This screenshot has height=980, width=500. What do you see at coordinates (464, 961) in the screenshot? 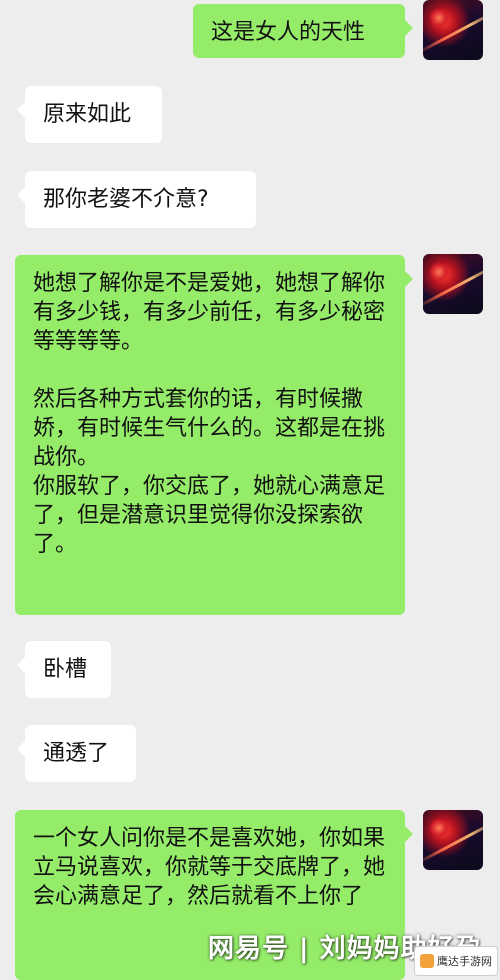
I see `site-badge-label: 鹰达手游网` at bounding box center [464, 961].